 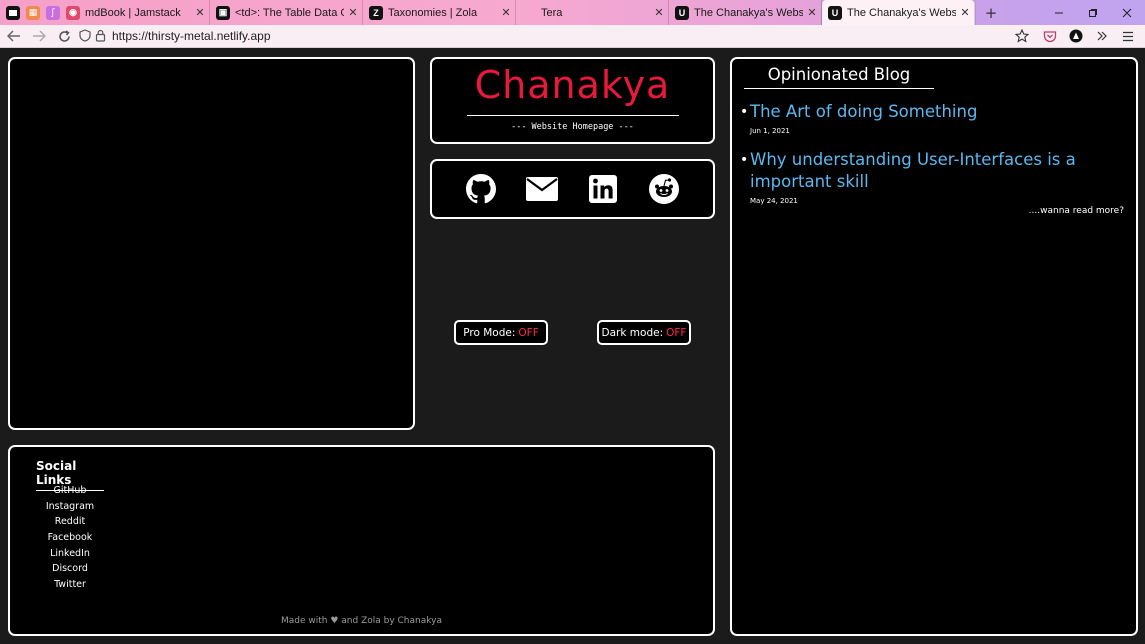 I want to click on social-link-facebook: Facebook, so click(x=70, y=538).